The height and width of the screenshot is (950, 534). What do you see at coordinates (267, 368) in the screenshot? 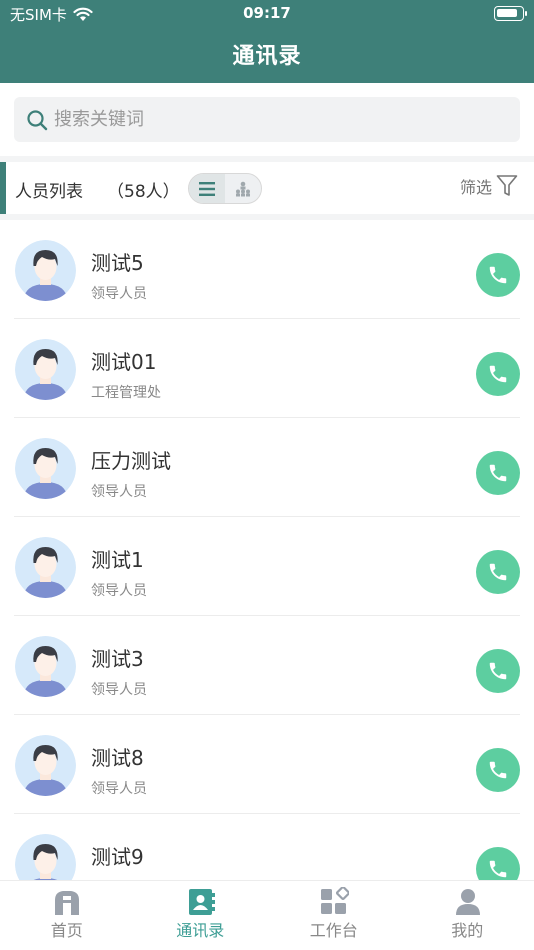
I see `contact-row: 测试01 工程管理处` at bounding box center [267, 368].